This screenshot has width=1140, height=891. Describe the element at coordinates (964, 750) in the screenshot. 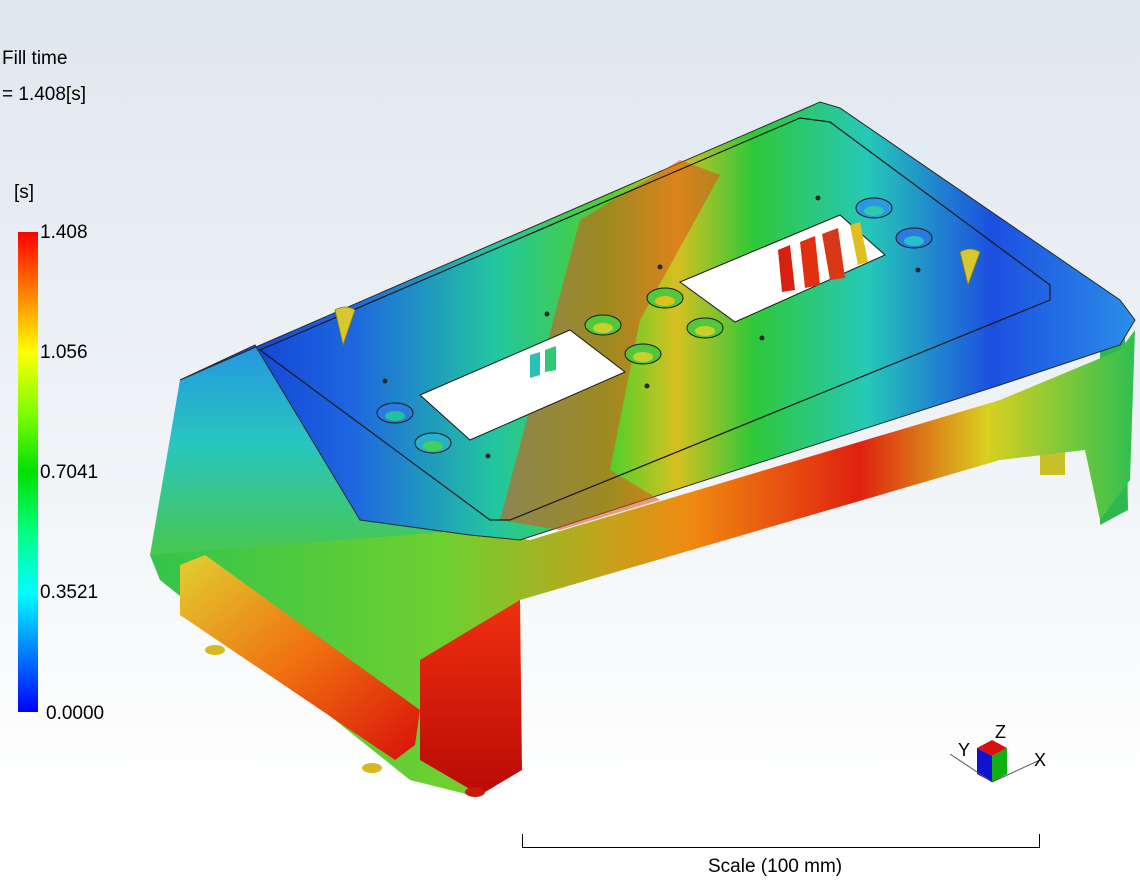

I see `triad-y-label: Y` at that location.